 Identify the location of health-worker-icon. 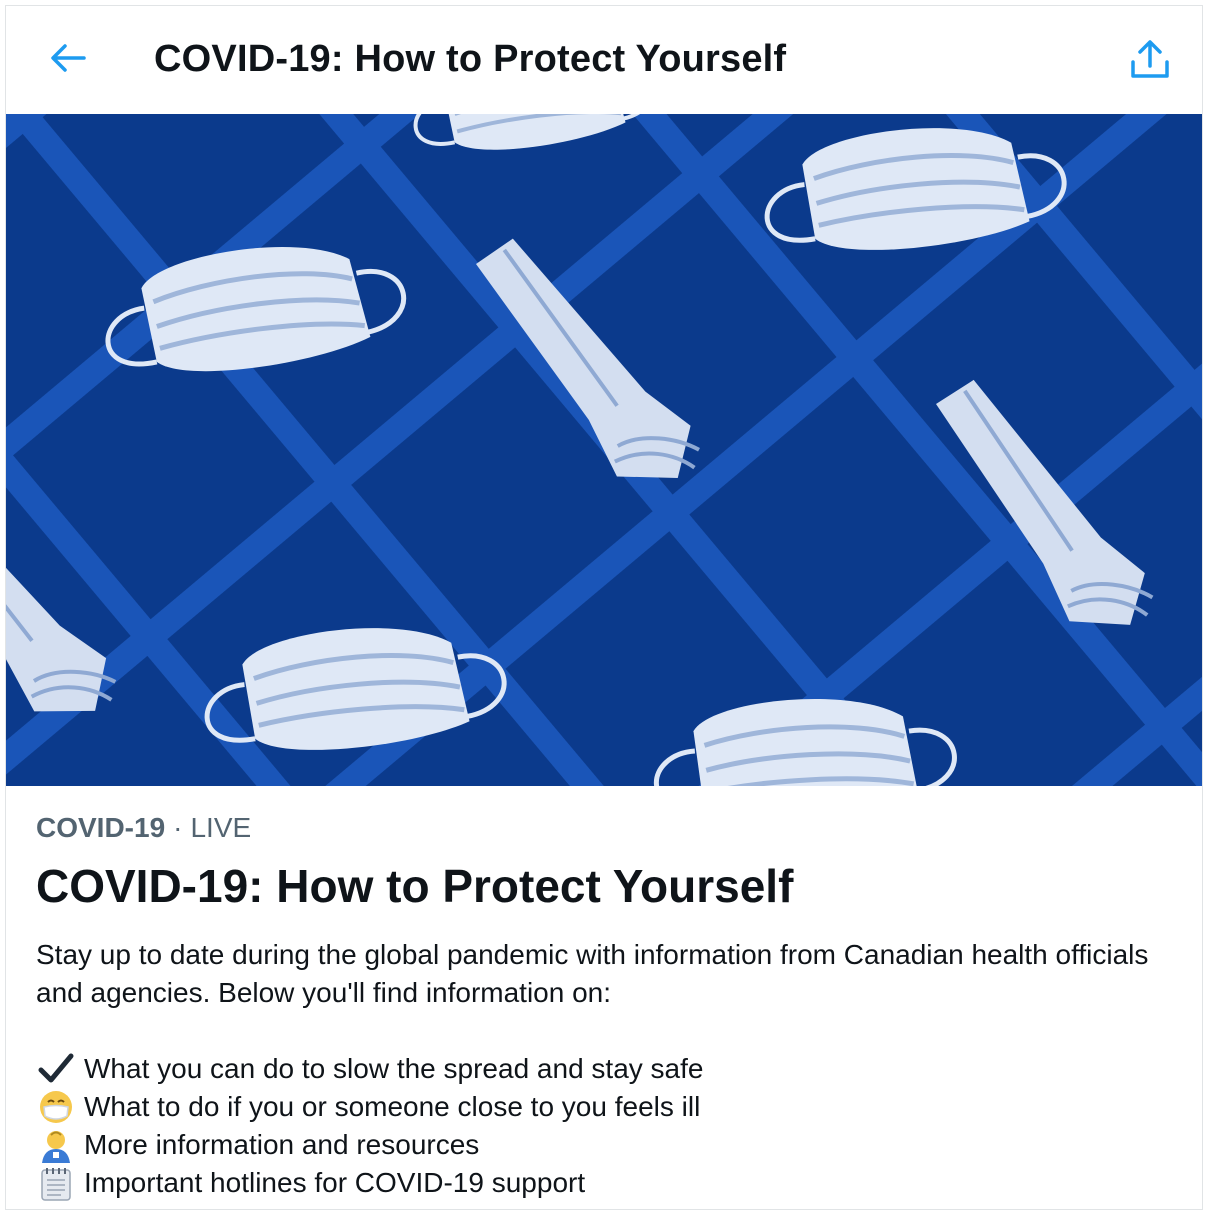
(56, 1145).